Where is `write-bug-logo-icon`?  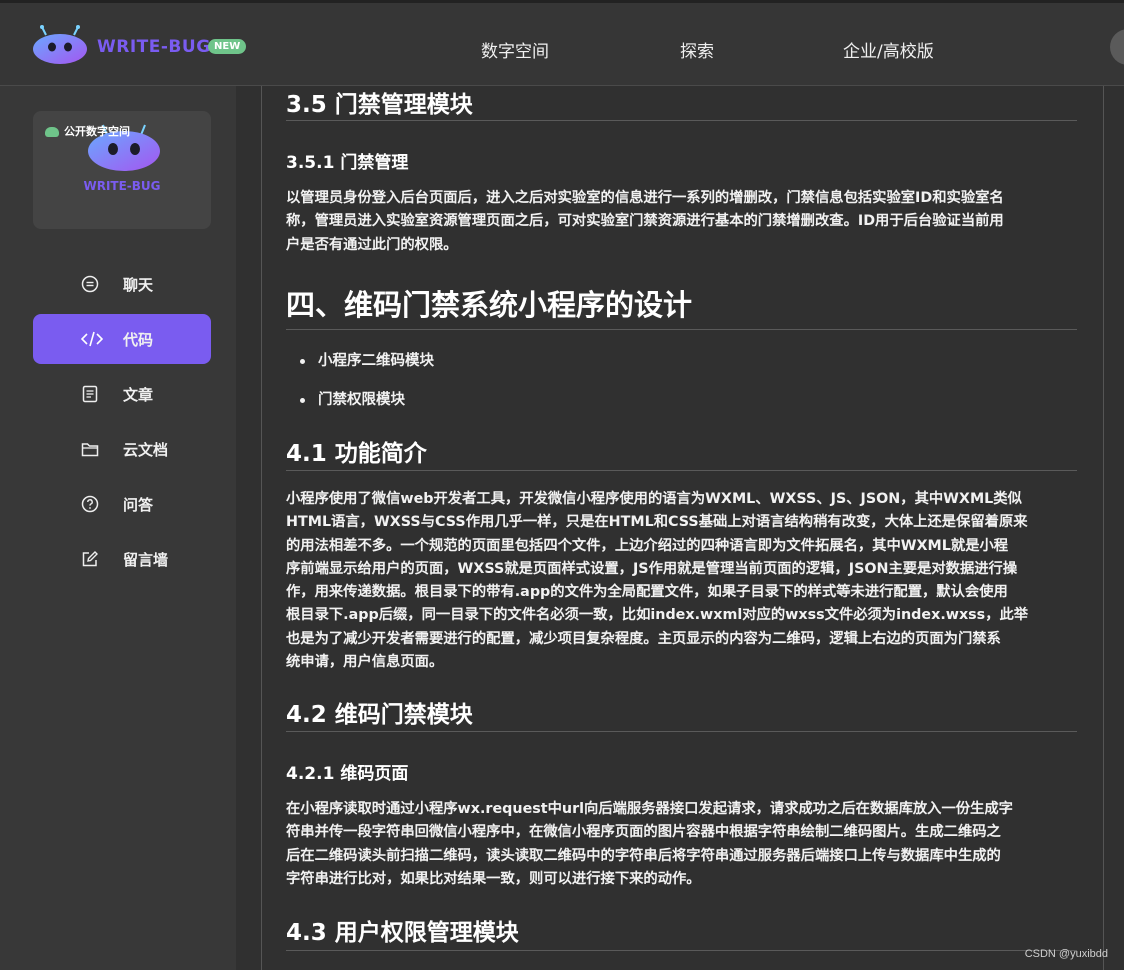 write-bug-logo-icon is located at coordinates (60, 45).